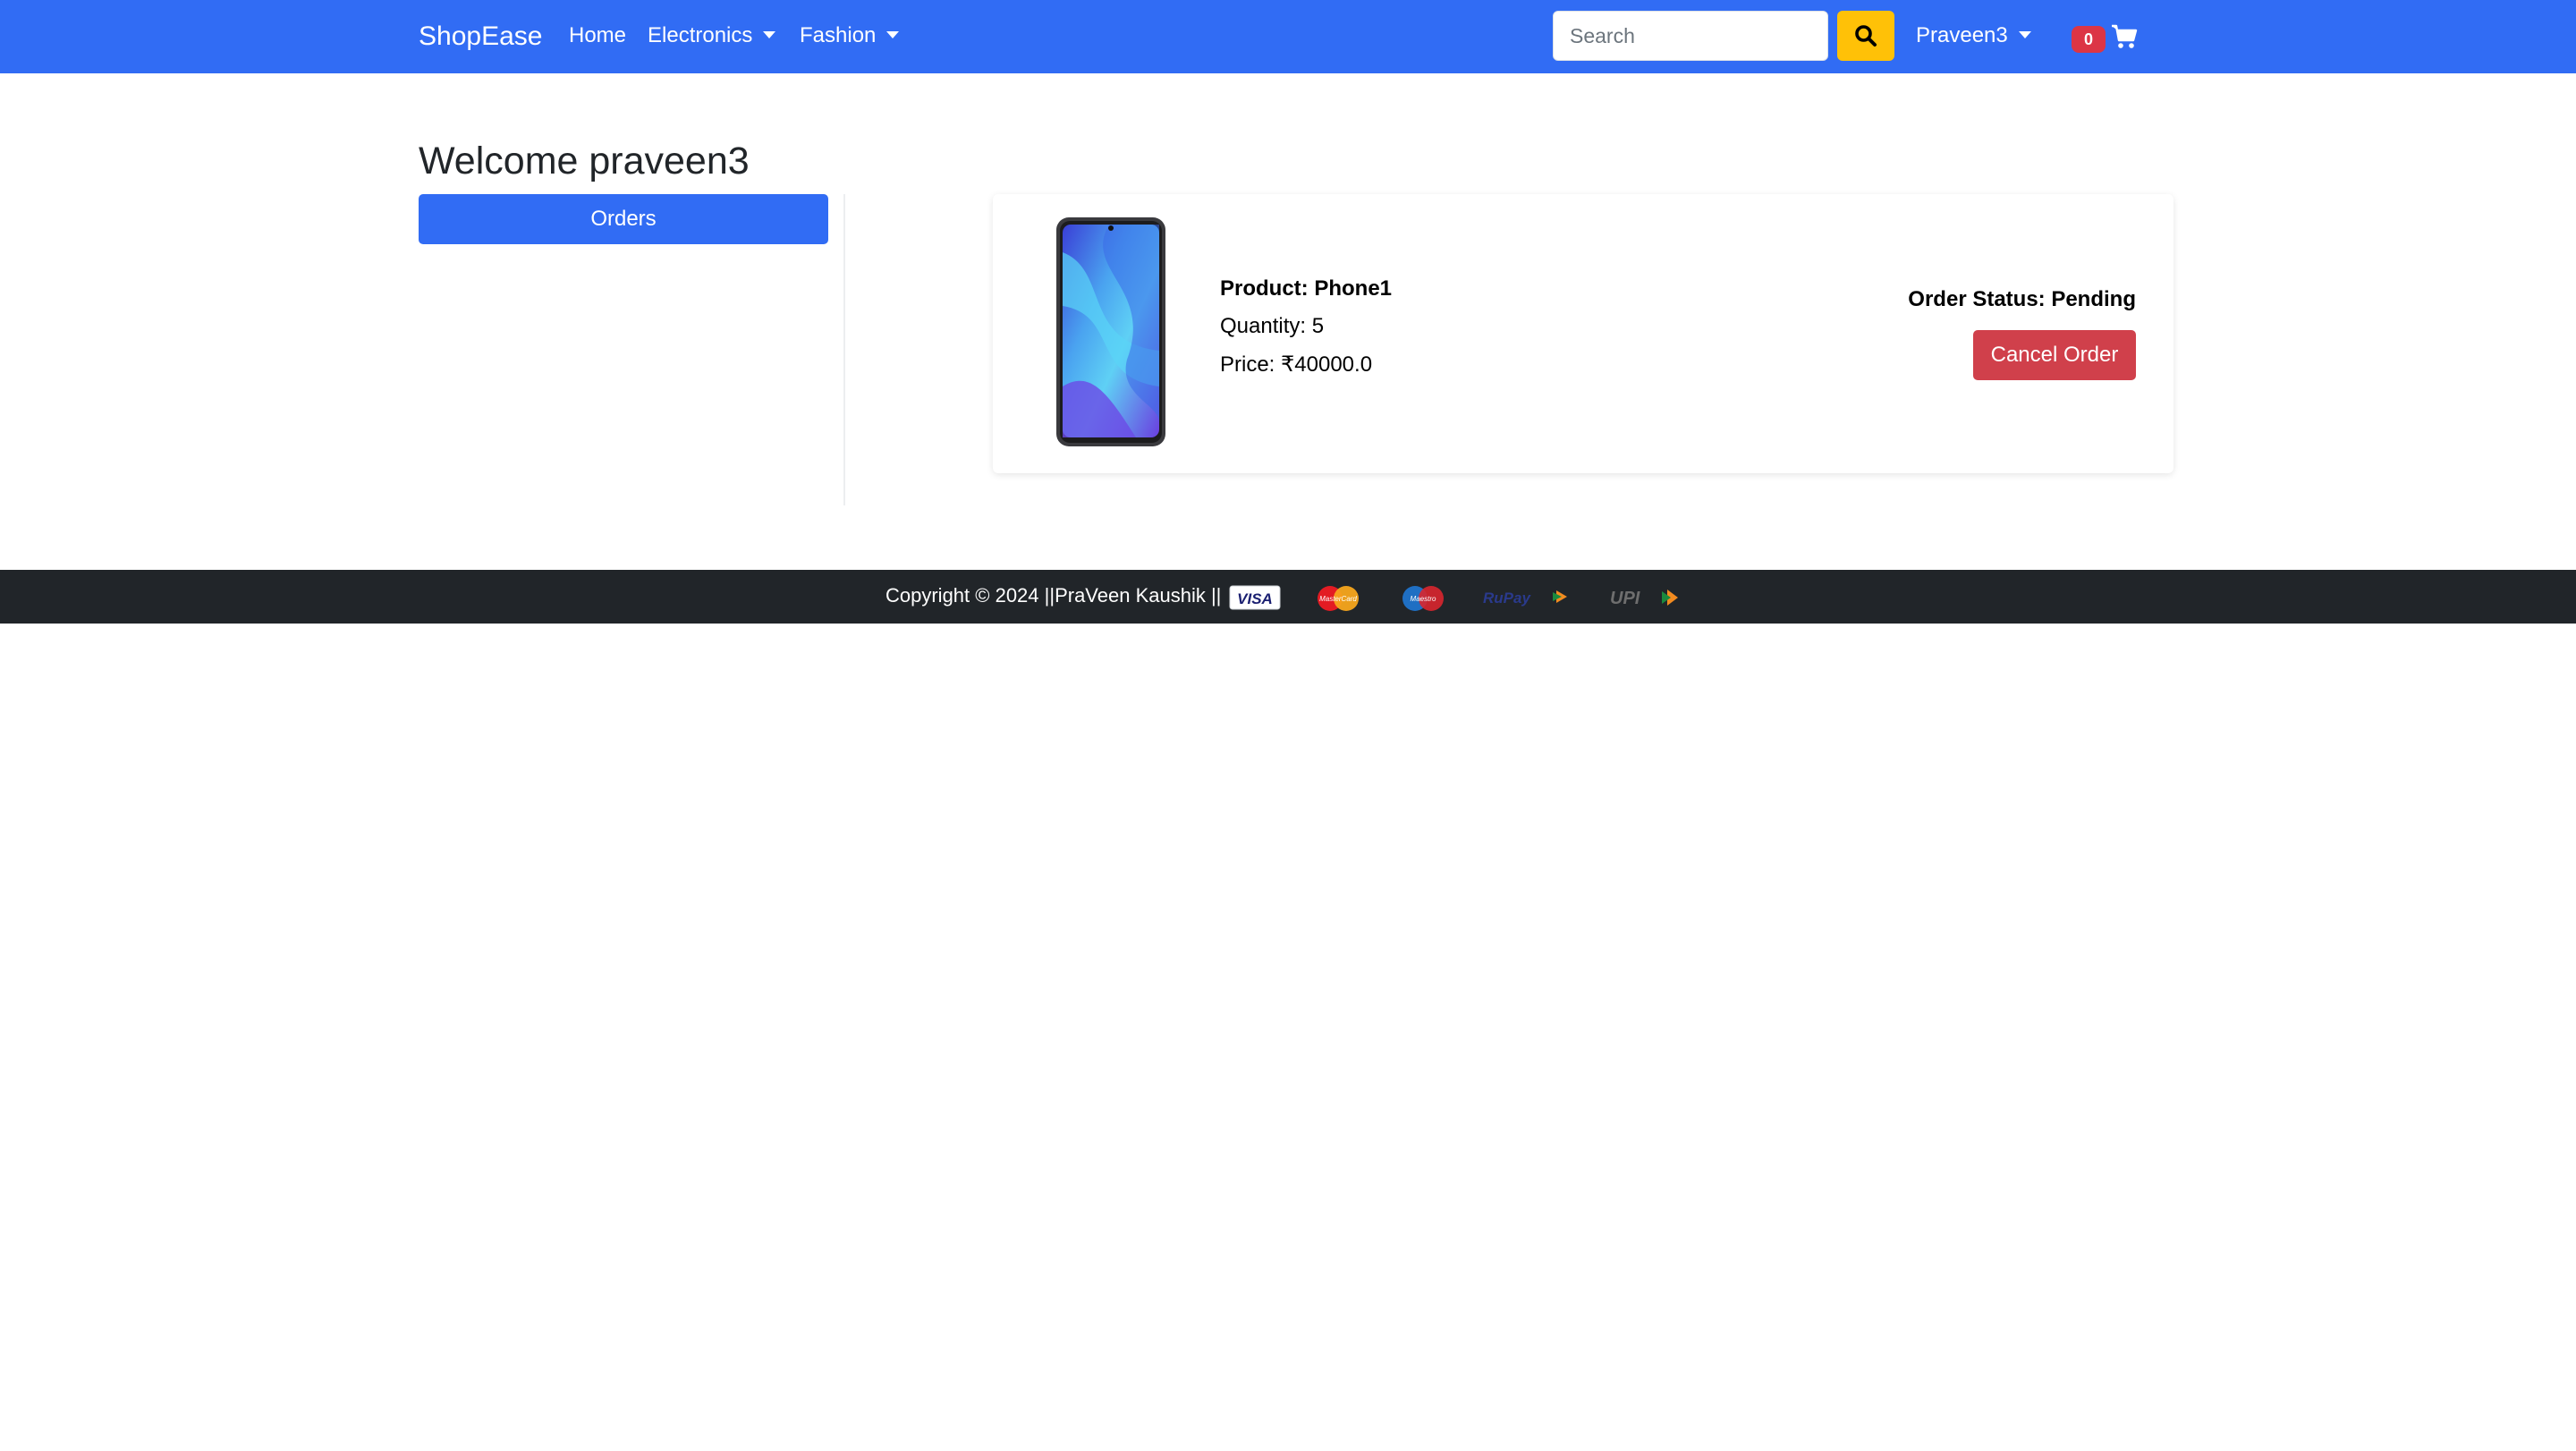 The width and height of the screenshot is (2576, 1451). I want to click on order-status: Order Status: Pending, so click(2022, 299).